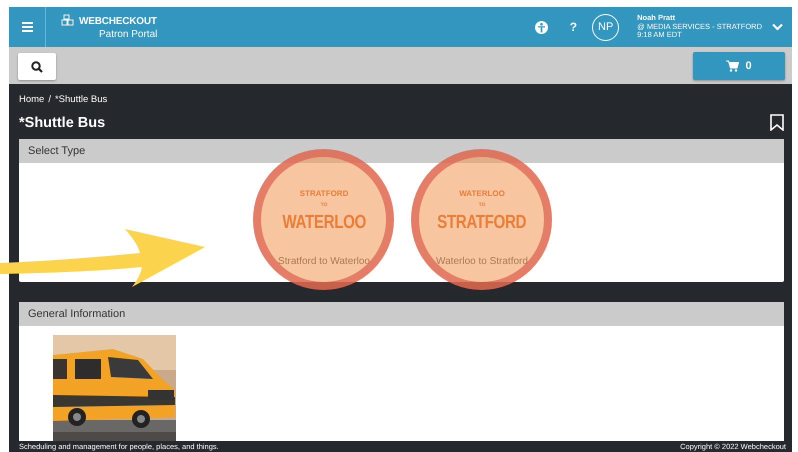 The width and height of the screenshot is (798, 452). I want to click on help-button: ?, so click(574, 27).